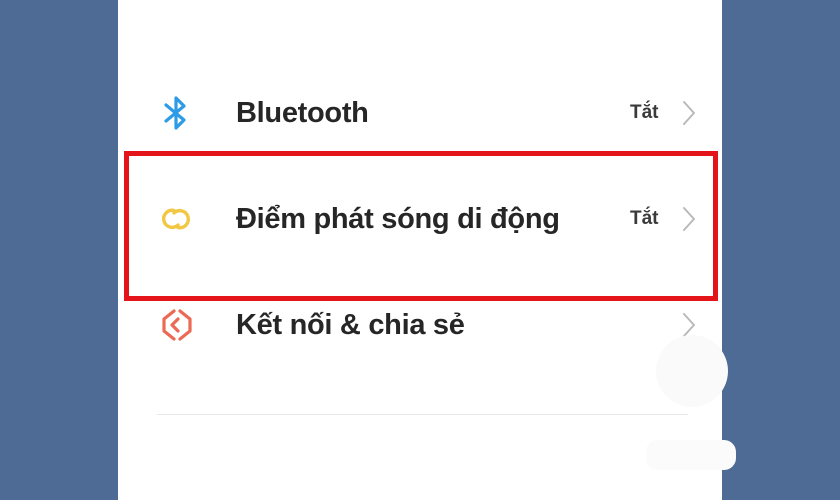 The width and height of the screenshot is (840, 500). I want to click on section-divider, so click(422, 414).